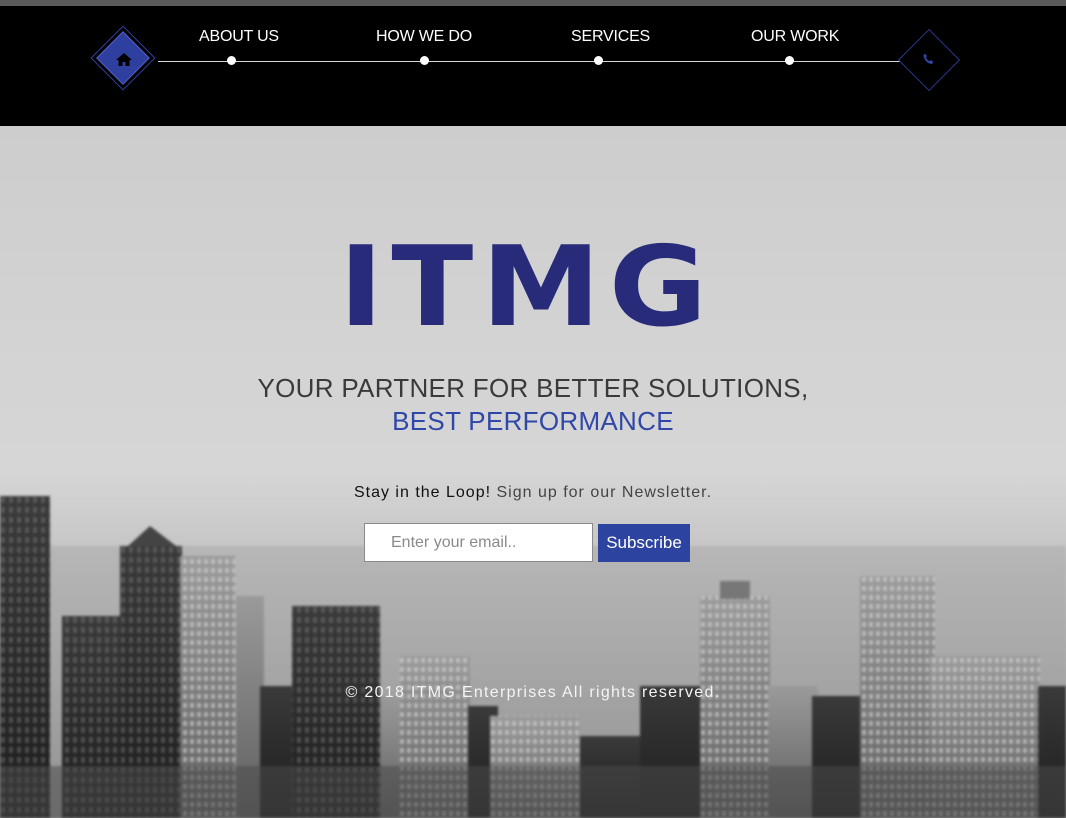 This screenshot has width=1066, height=818. What do you see at coordinates (795, 37) in the screenshot?
I see `nav-our-work: OUR WORK` at bounding box center [795, 37].